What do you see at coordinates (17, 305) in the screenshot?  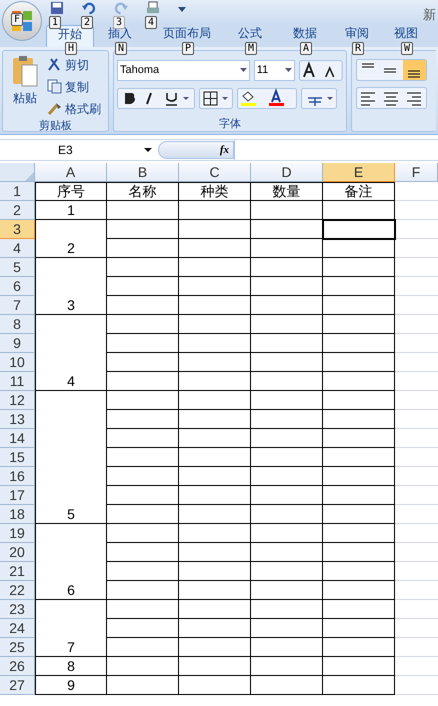 I see `row-header: 7` at bounding box center [17, 305].